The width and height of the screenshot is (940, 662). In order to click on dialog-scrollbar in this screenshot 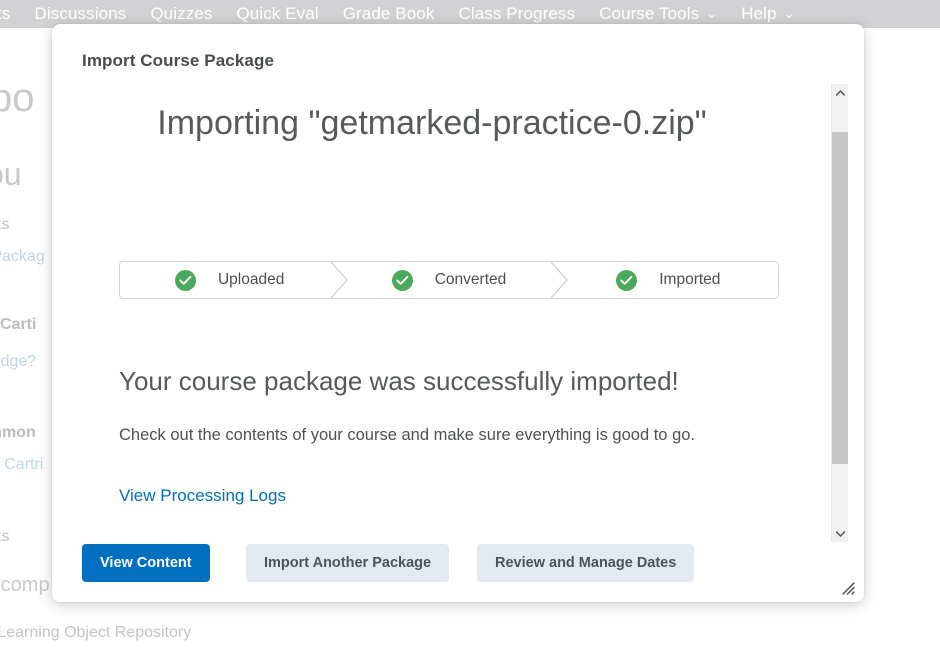, I will do `click(839, 313)`.